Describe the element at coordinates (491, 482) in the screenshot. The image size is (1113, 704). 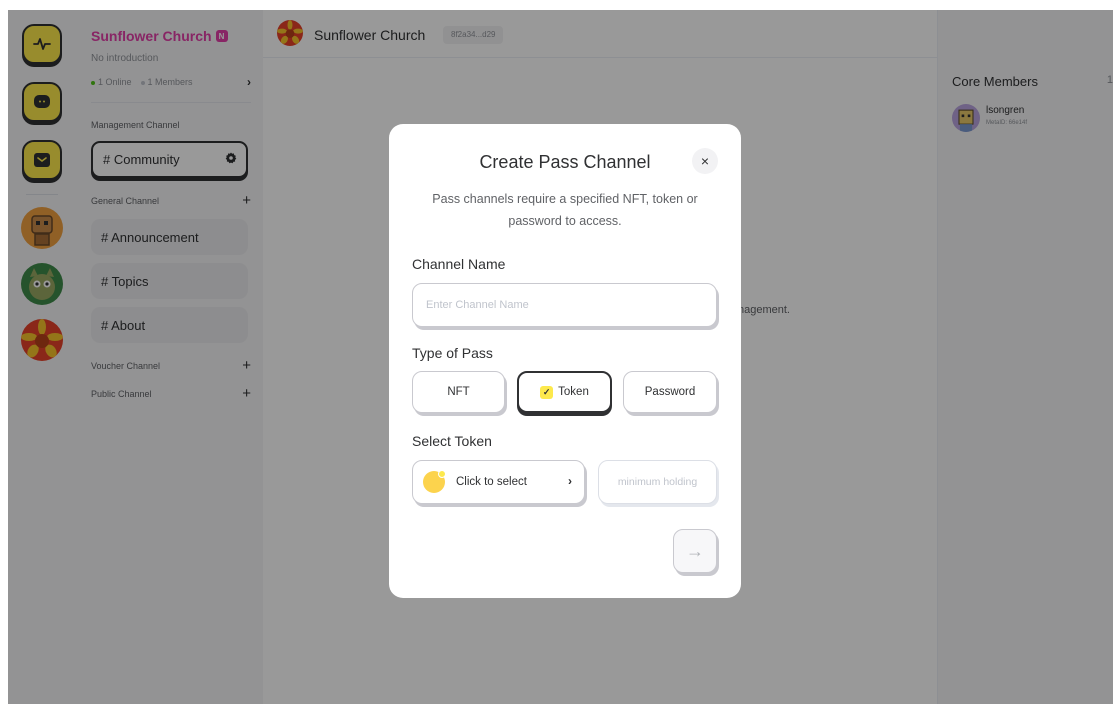
I see `token-select-text: Click to select` at that location.